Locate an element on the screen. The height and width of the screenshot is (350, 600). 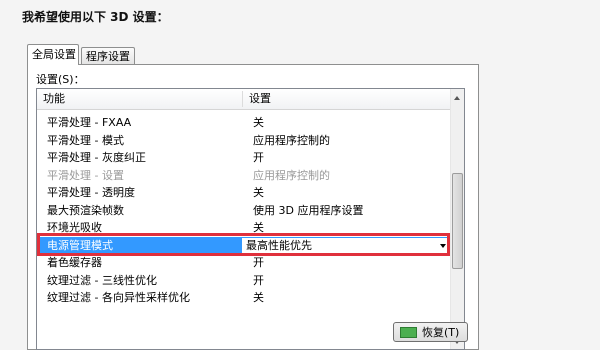
restore-label: 恢复(T) is located at coordinates (441, 332).